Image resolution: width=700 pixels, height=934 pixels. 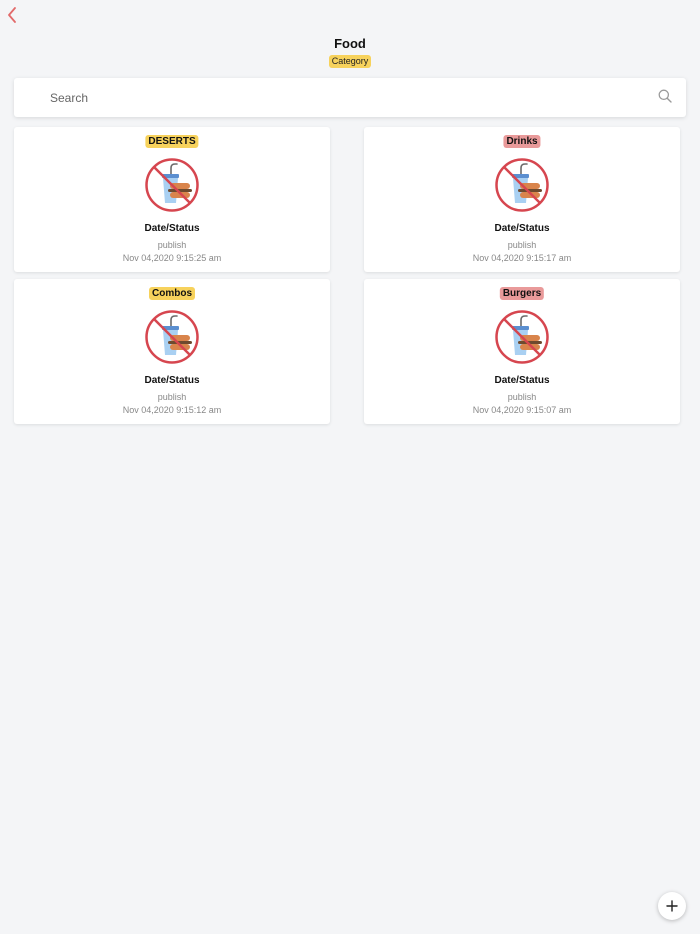 I want to click on search-bar, so click(x=350, y=97).